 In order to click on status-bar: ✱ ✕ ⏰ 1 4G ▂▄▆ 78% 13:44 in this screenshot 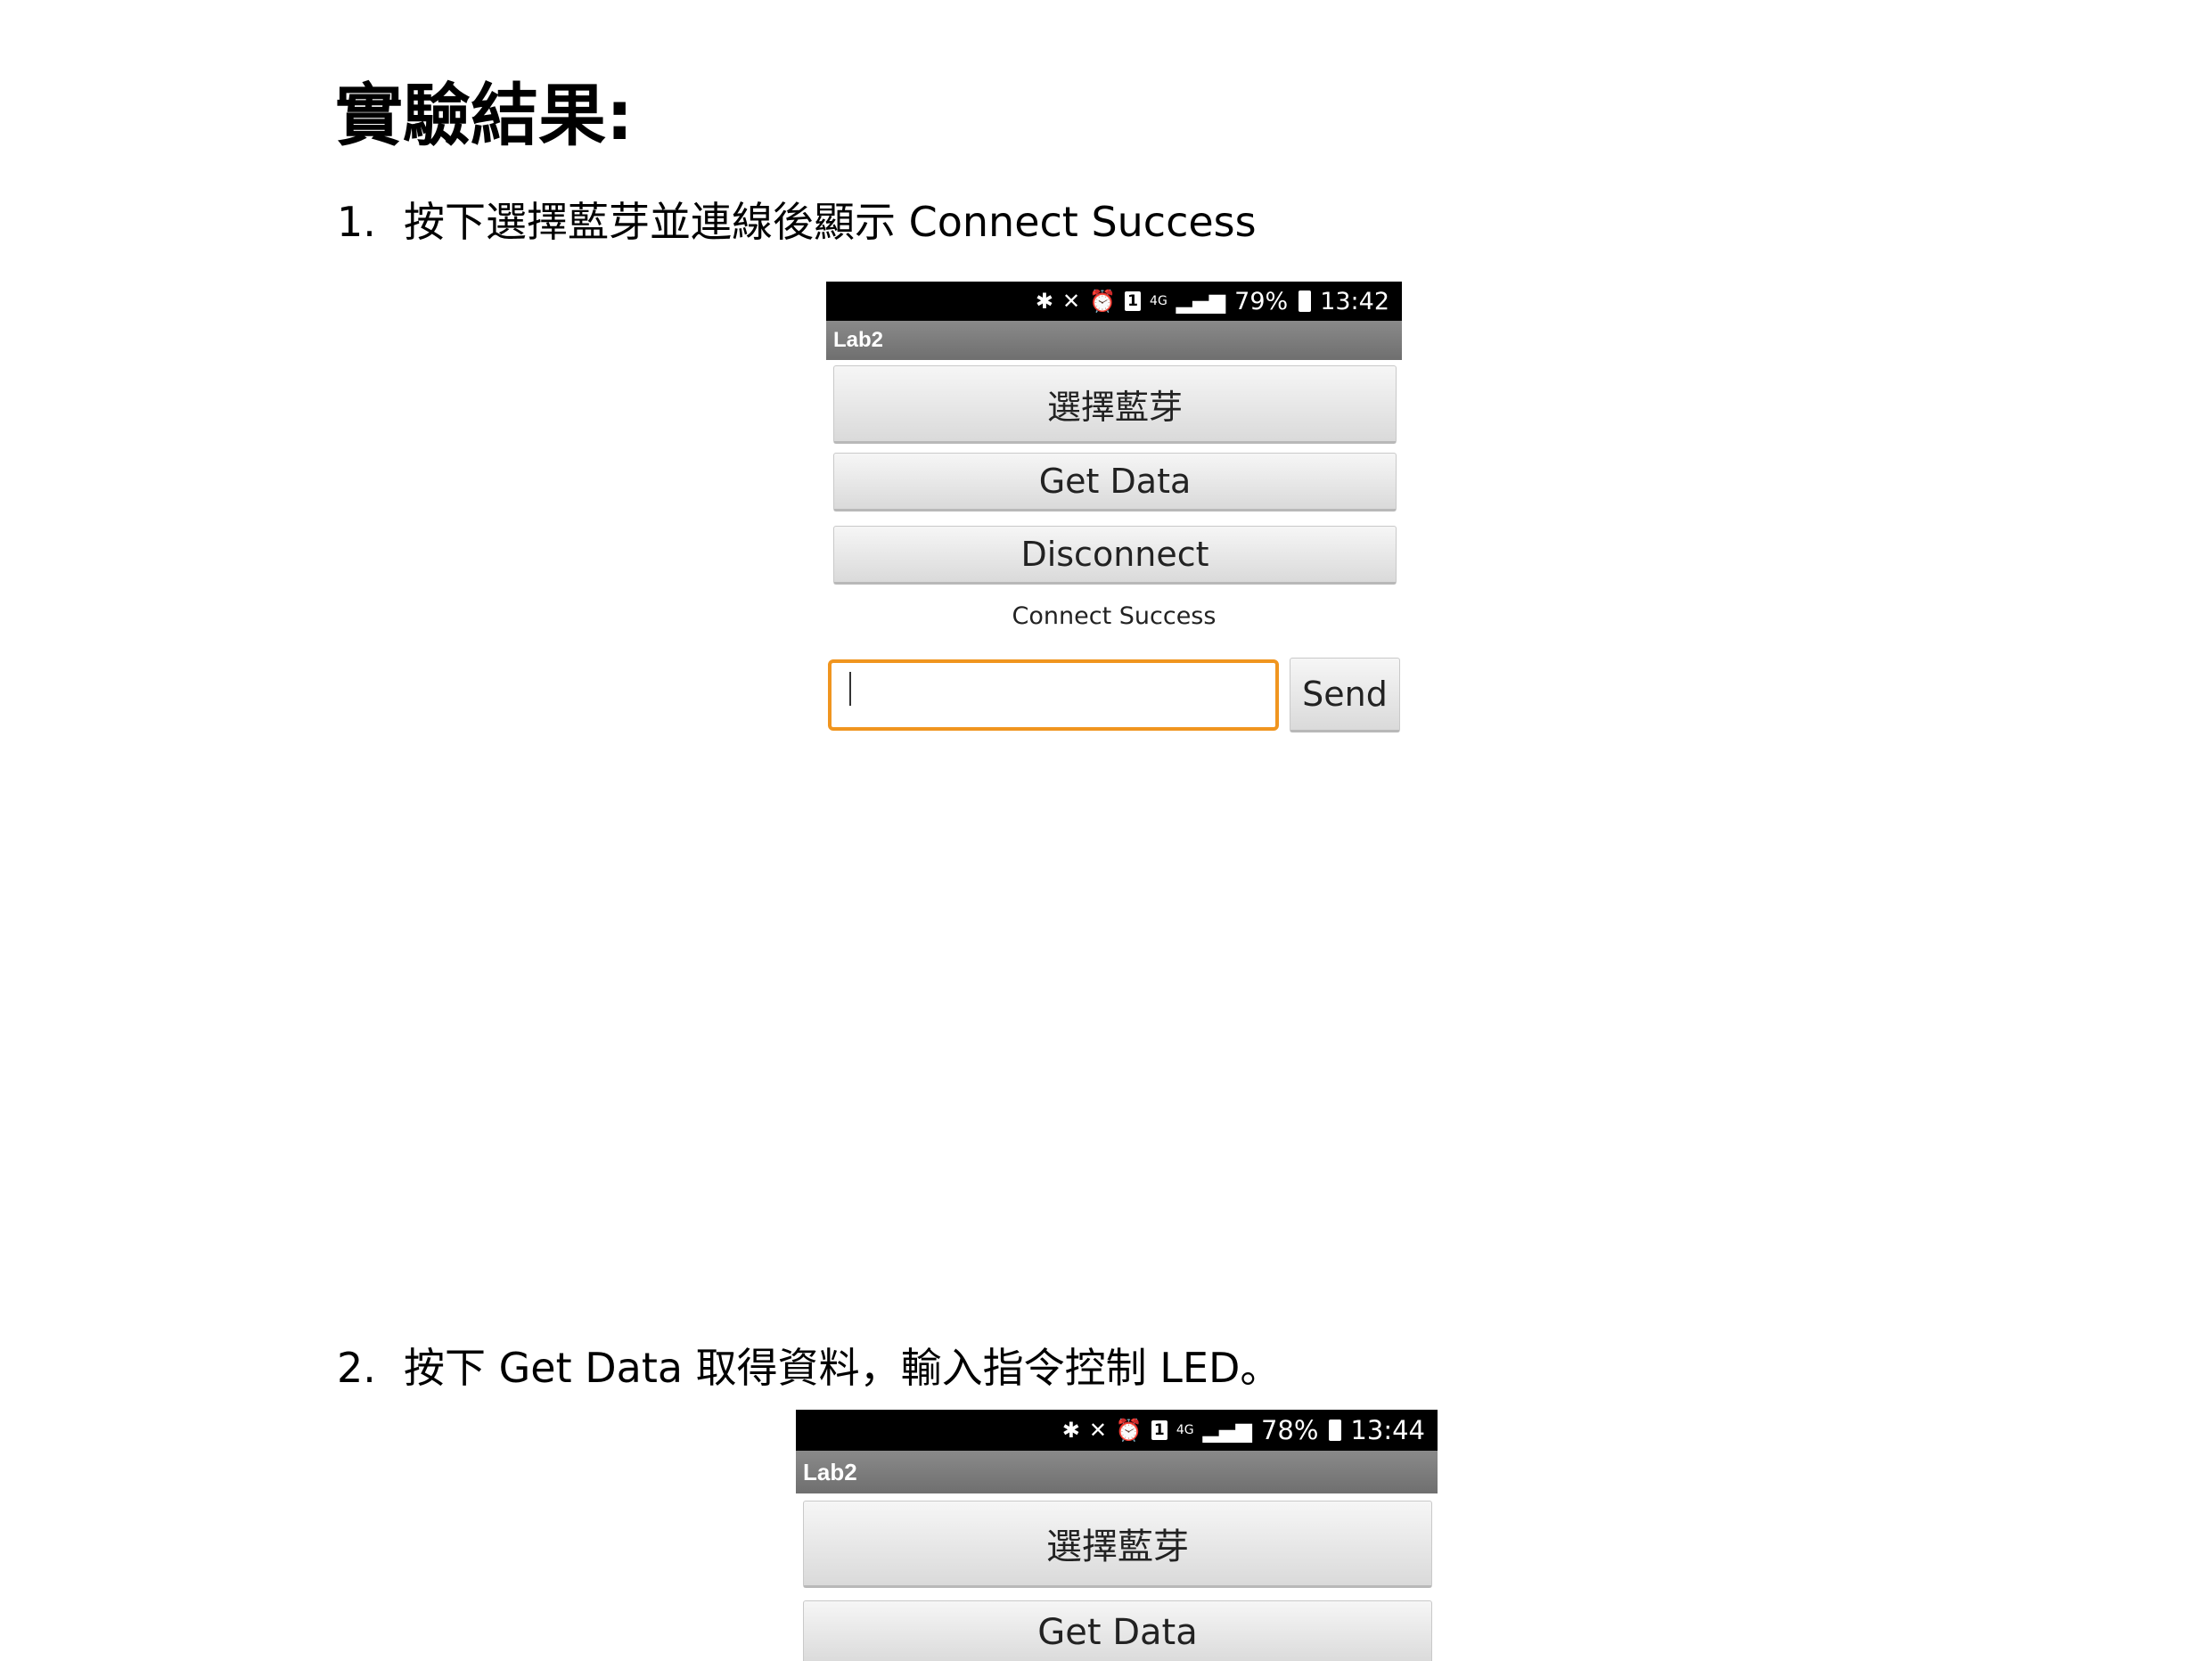, I will do `click(1117, 1430)`.